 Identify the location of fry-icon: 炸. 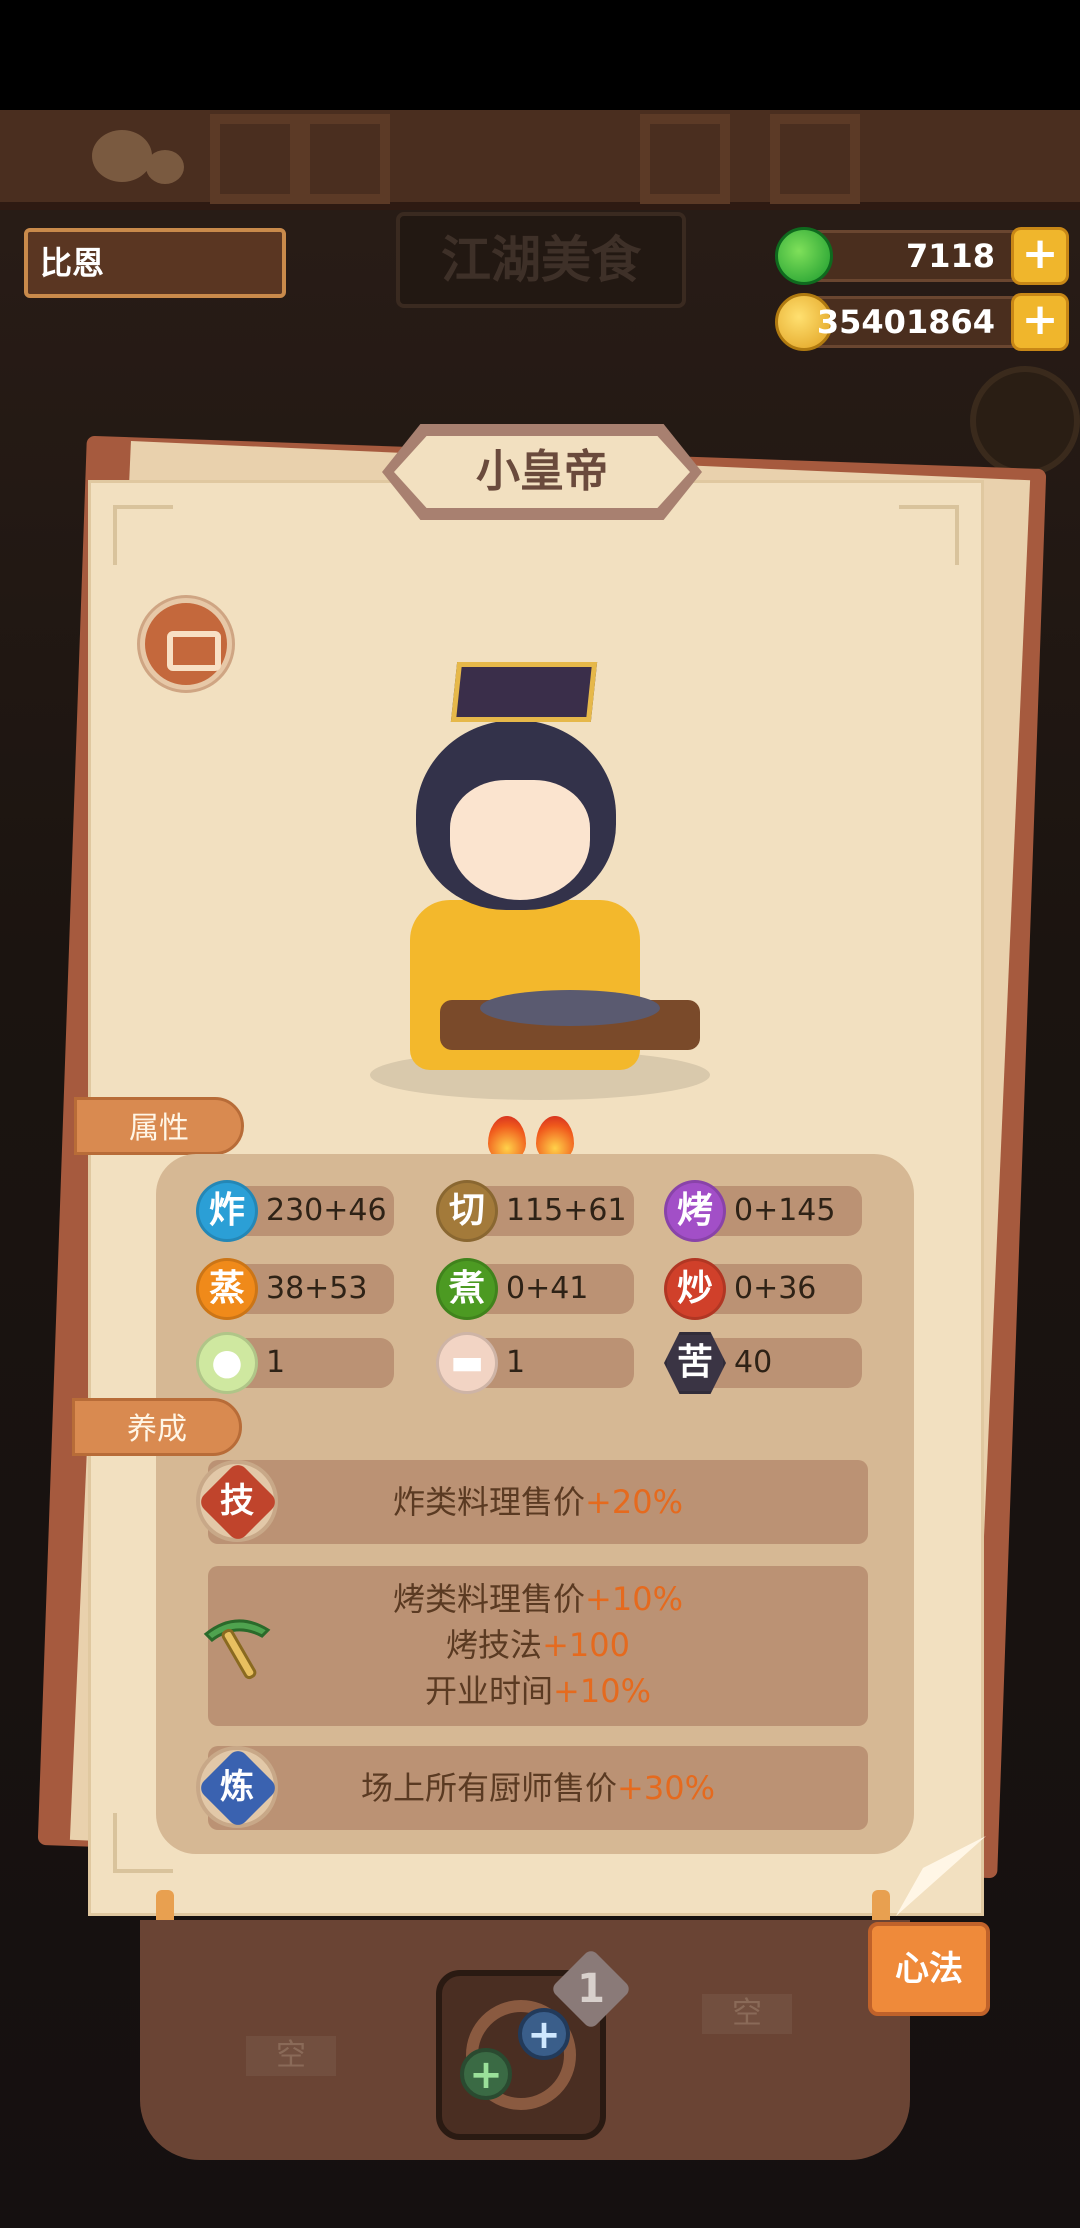
(227, 1211).